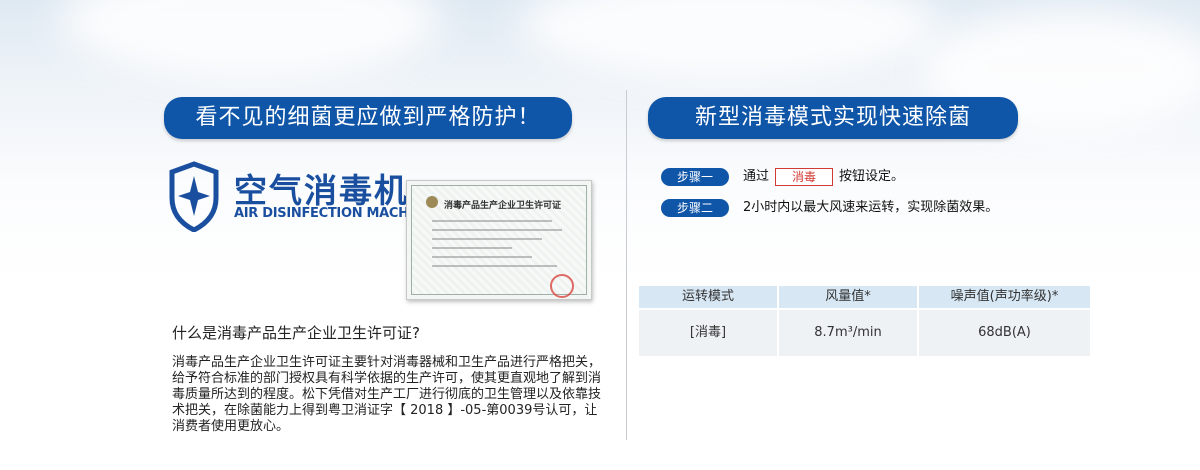  Describe the element at coordinates (804, 177) in the screenshot. I see `disinfect-button: 消毒` at that location.